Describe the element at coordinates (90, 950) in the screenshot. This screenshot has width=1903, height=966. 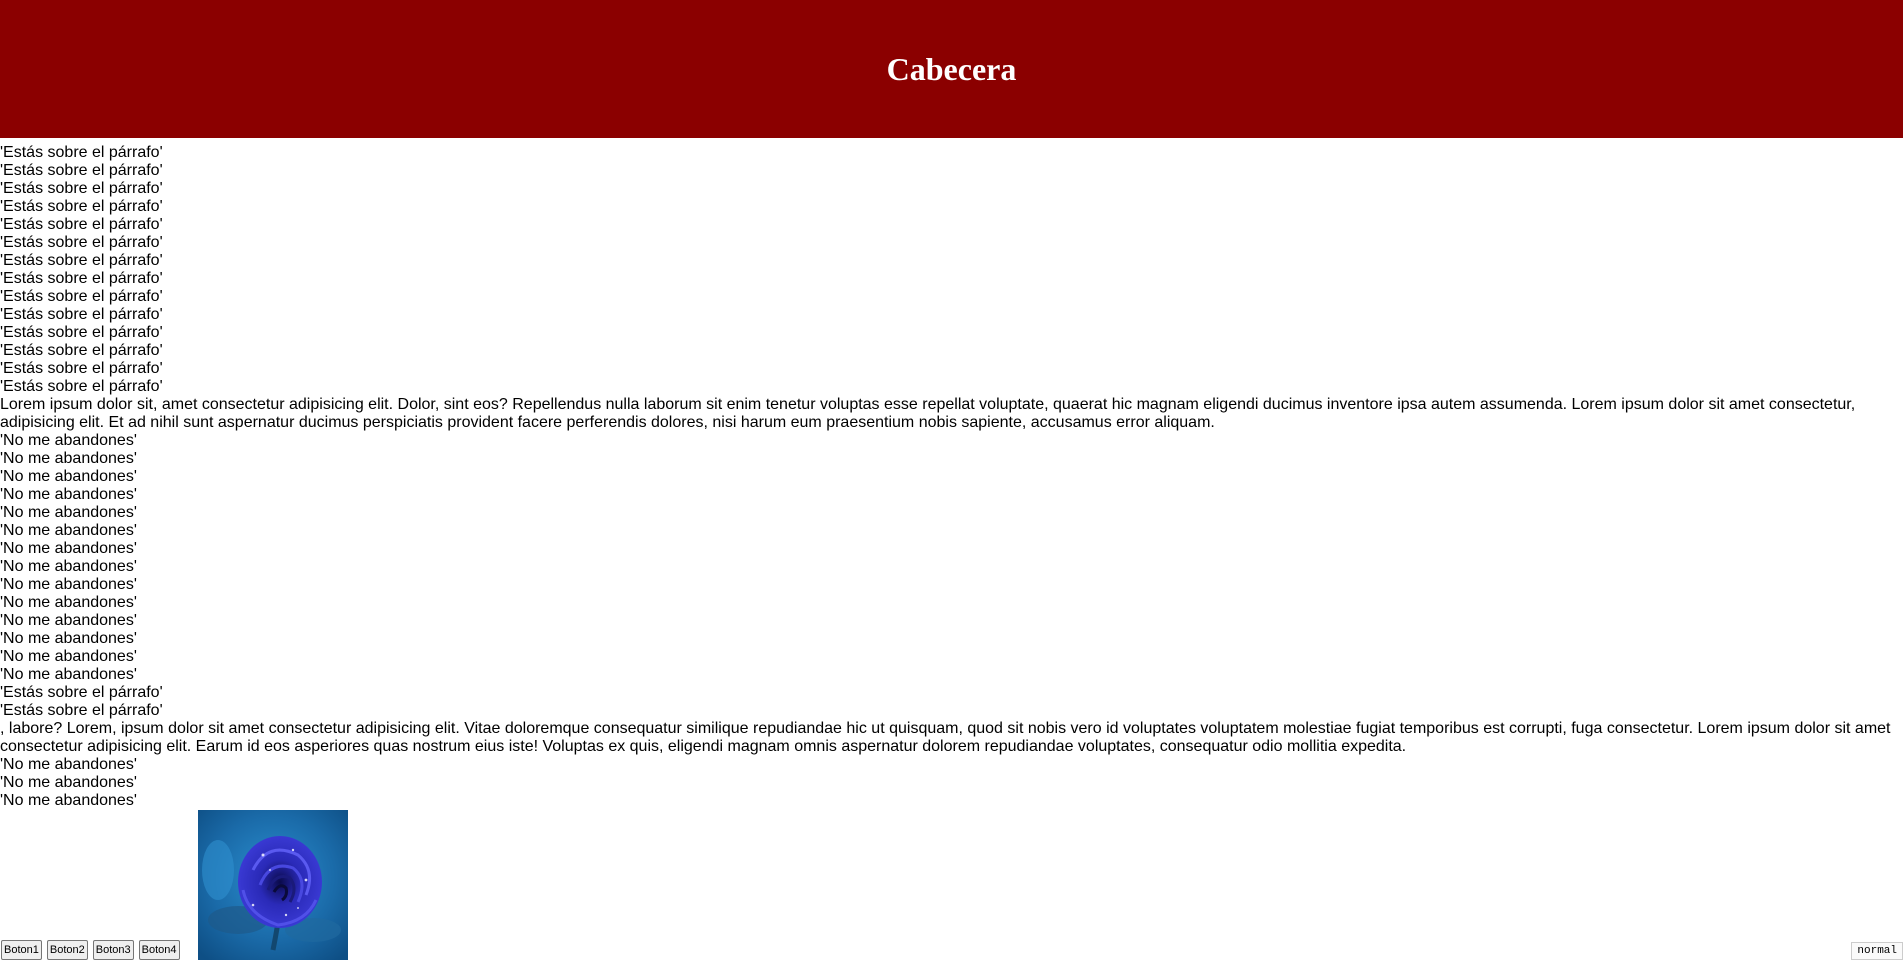
I see `button-group: Boton1 Boton2 Boton3 Boton4` at that location.